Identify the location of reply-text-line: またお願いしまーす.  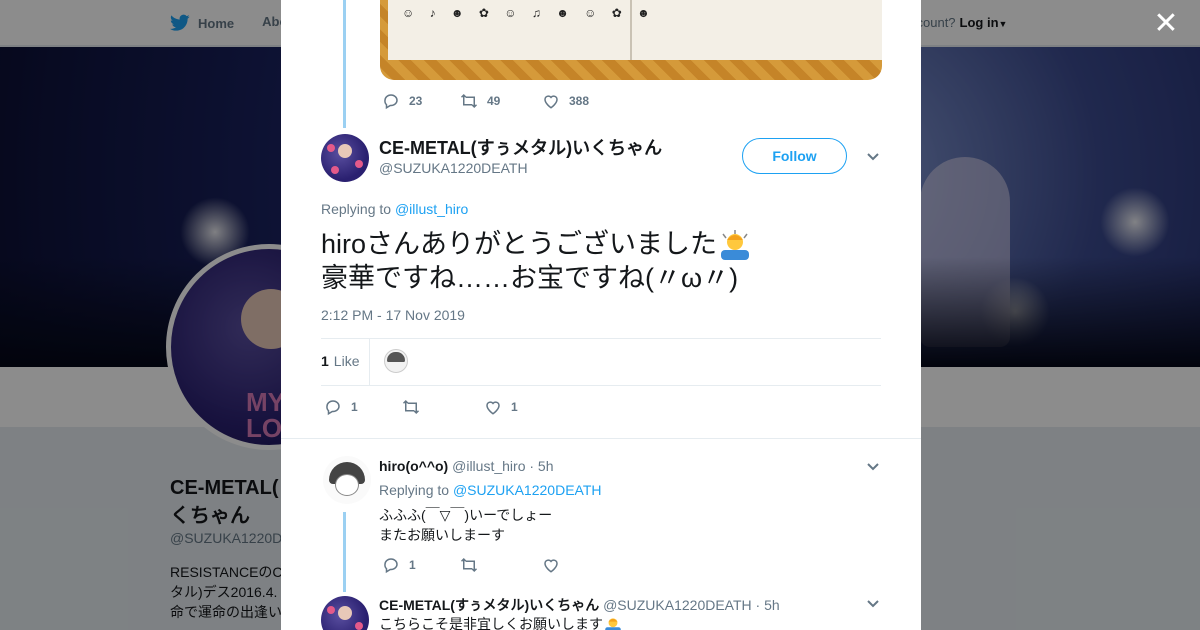
(442, 535).